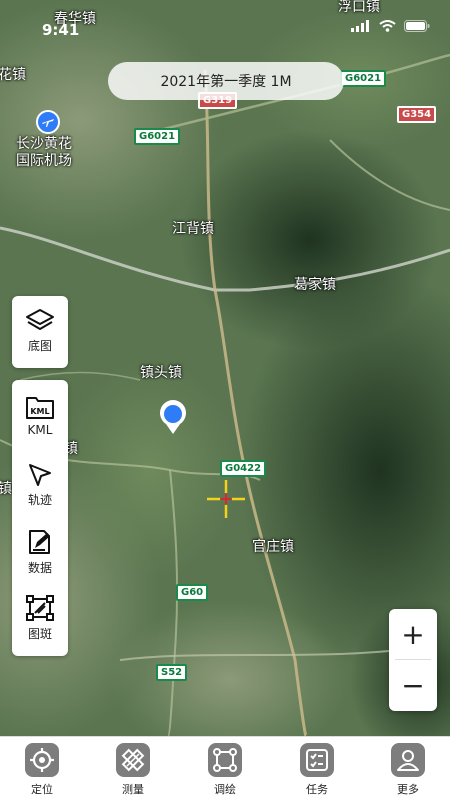 This screenshot has width=450, height=800. I want to click on zoom-out-button: −, so click(413, 685).